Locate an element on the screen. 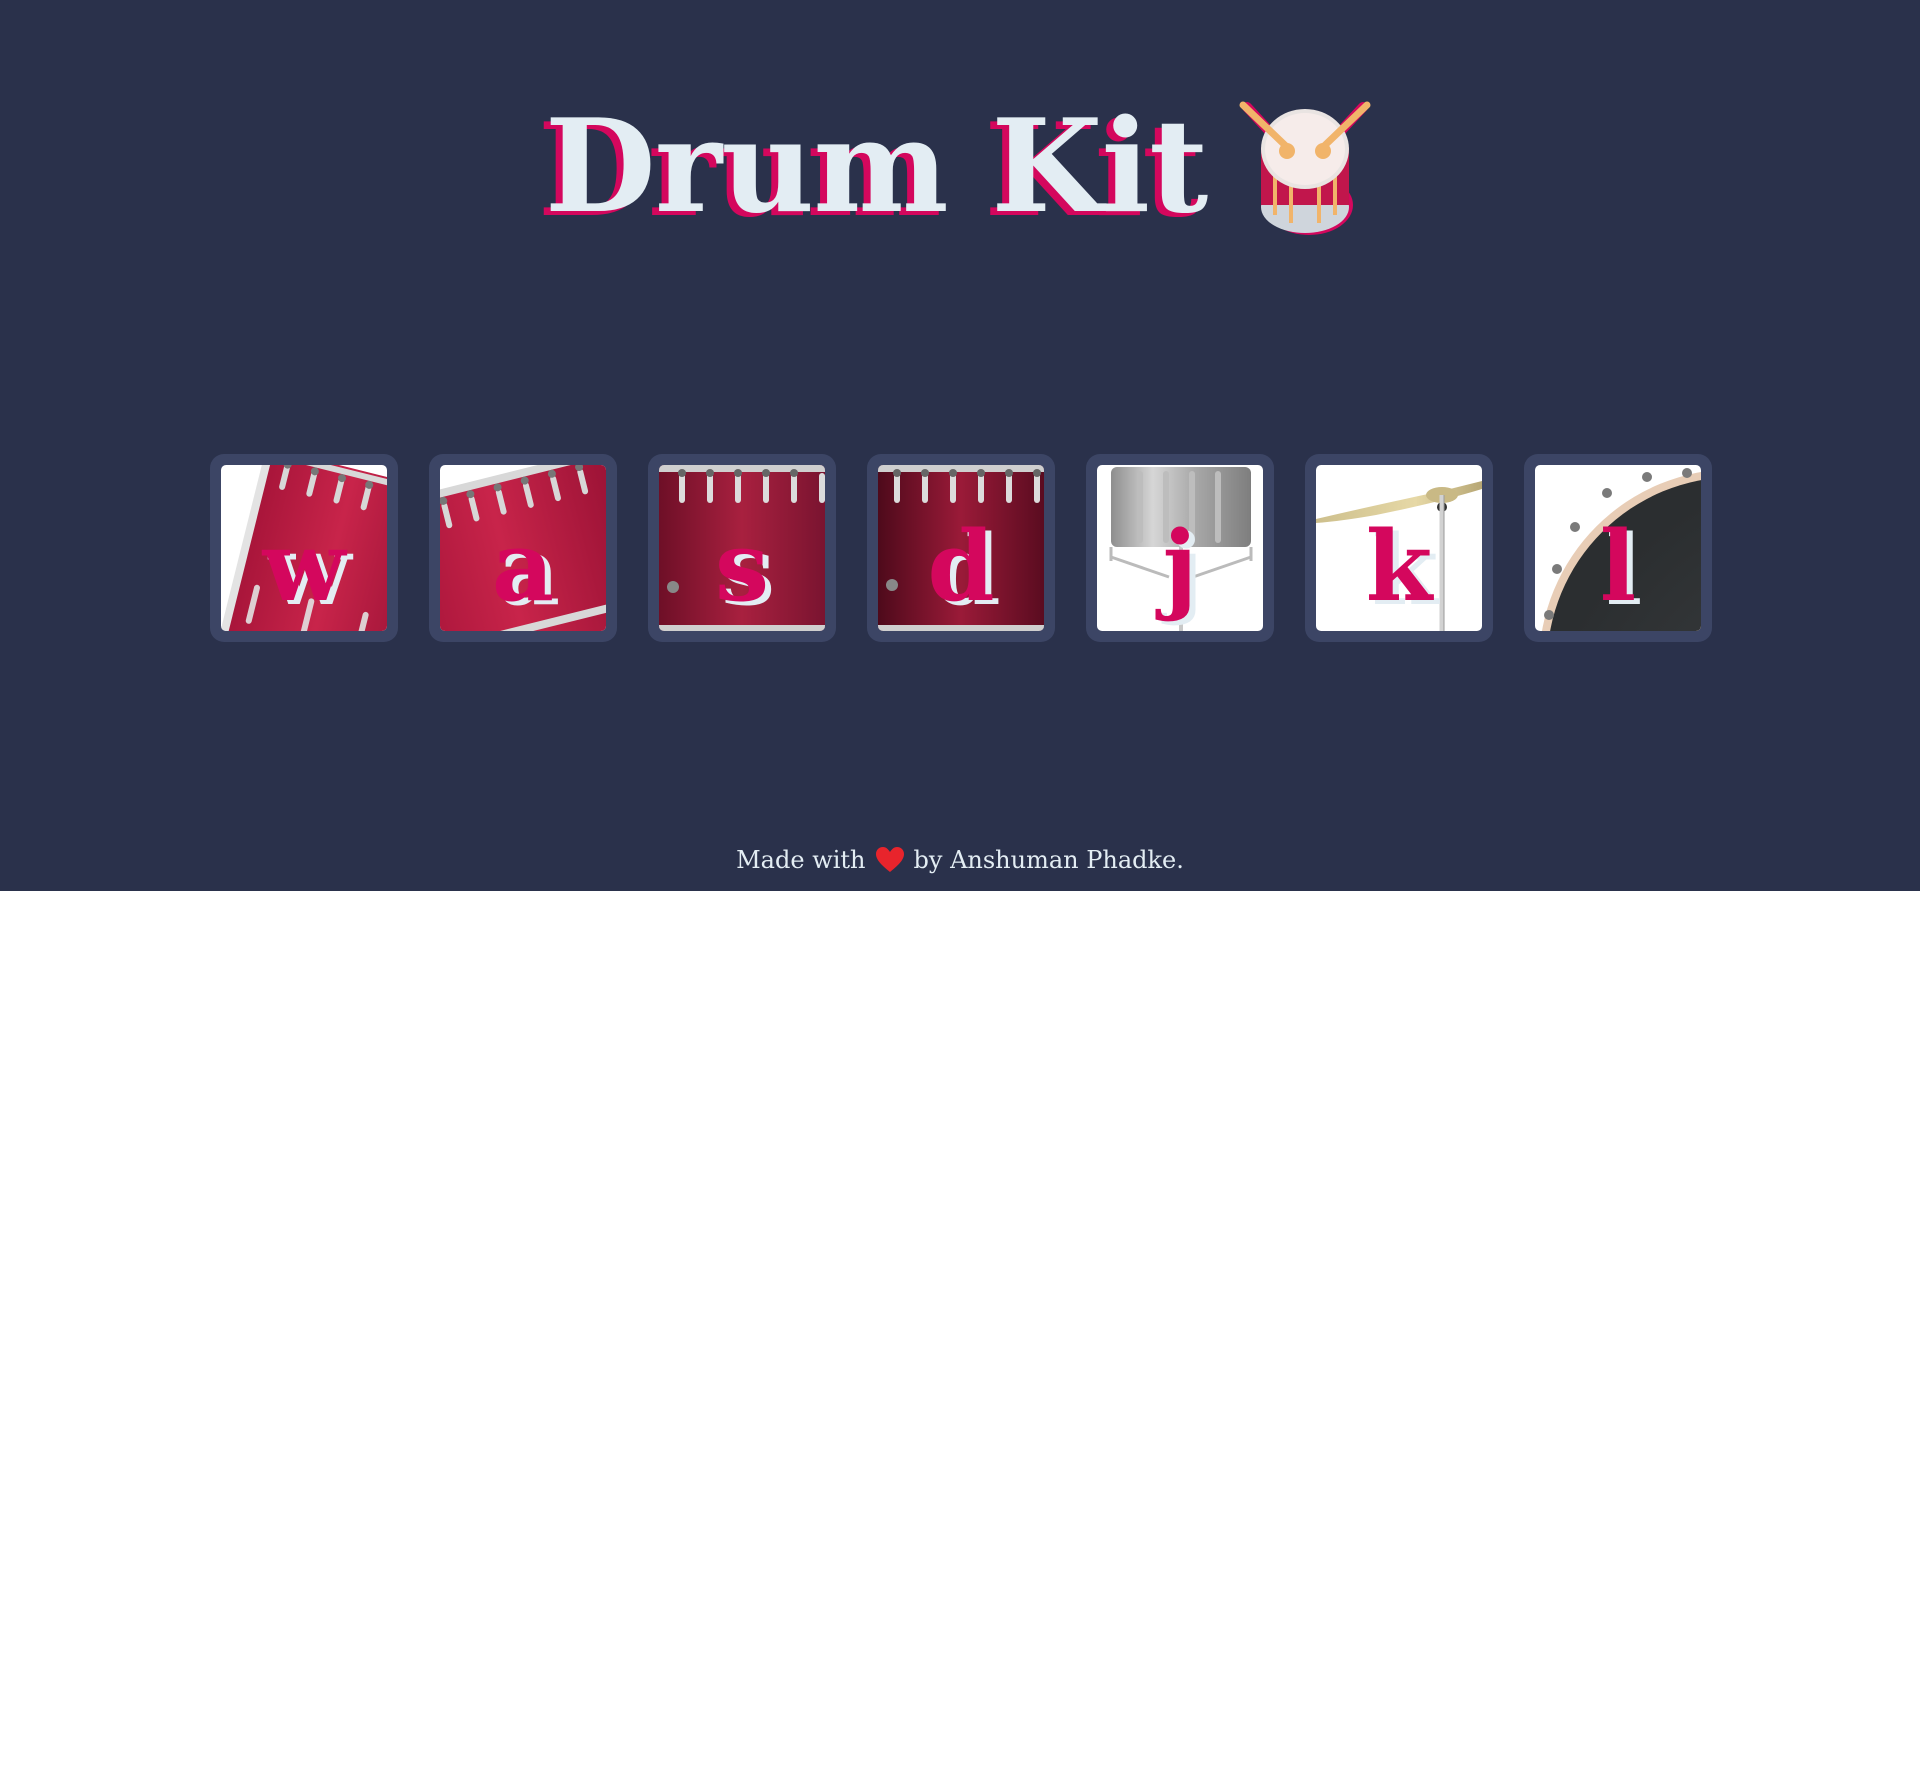  drum-key-a: a is located at coordinates (523, 548).